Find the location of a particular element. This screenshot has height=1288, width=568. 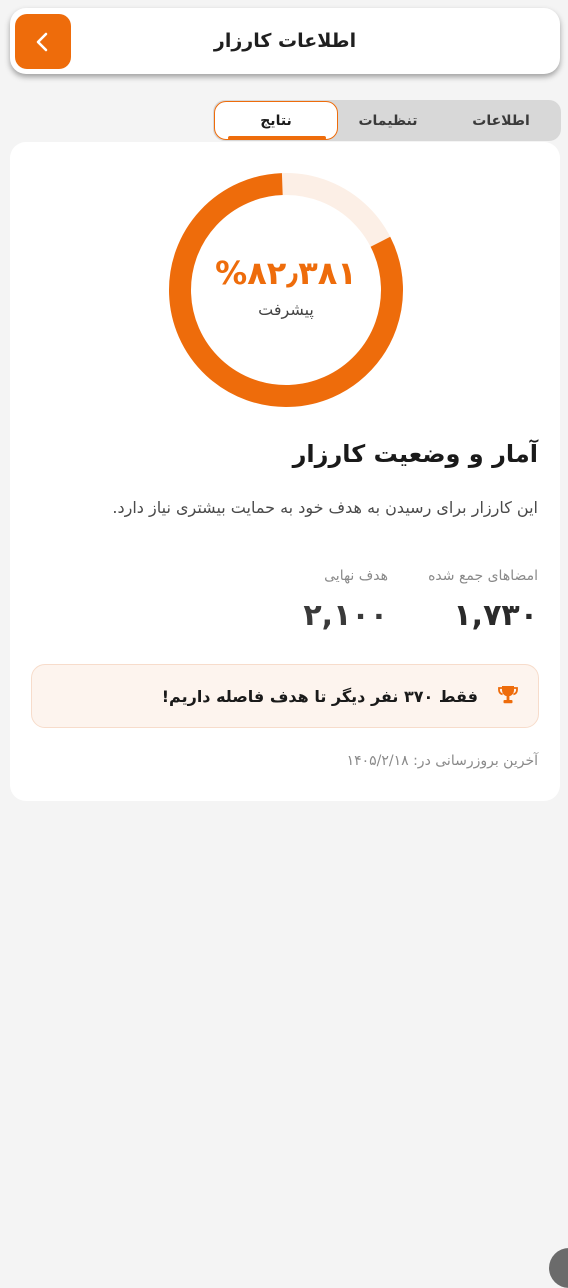

banner-text: فقط ۳۷۰ نفر دیگر تا هدف فاصله داریم! is located at coordinates (319, 696).